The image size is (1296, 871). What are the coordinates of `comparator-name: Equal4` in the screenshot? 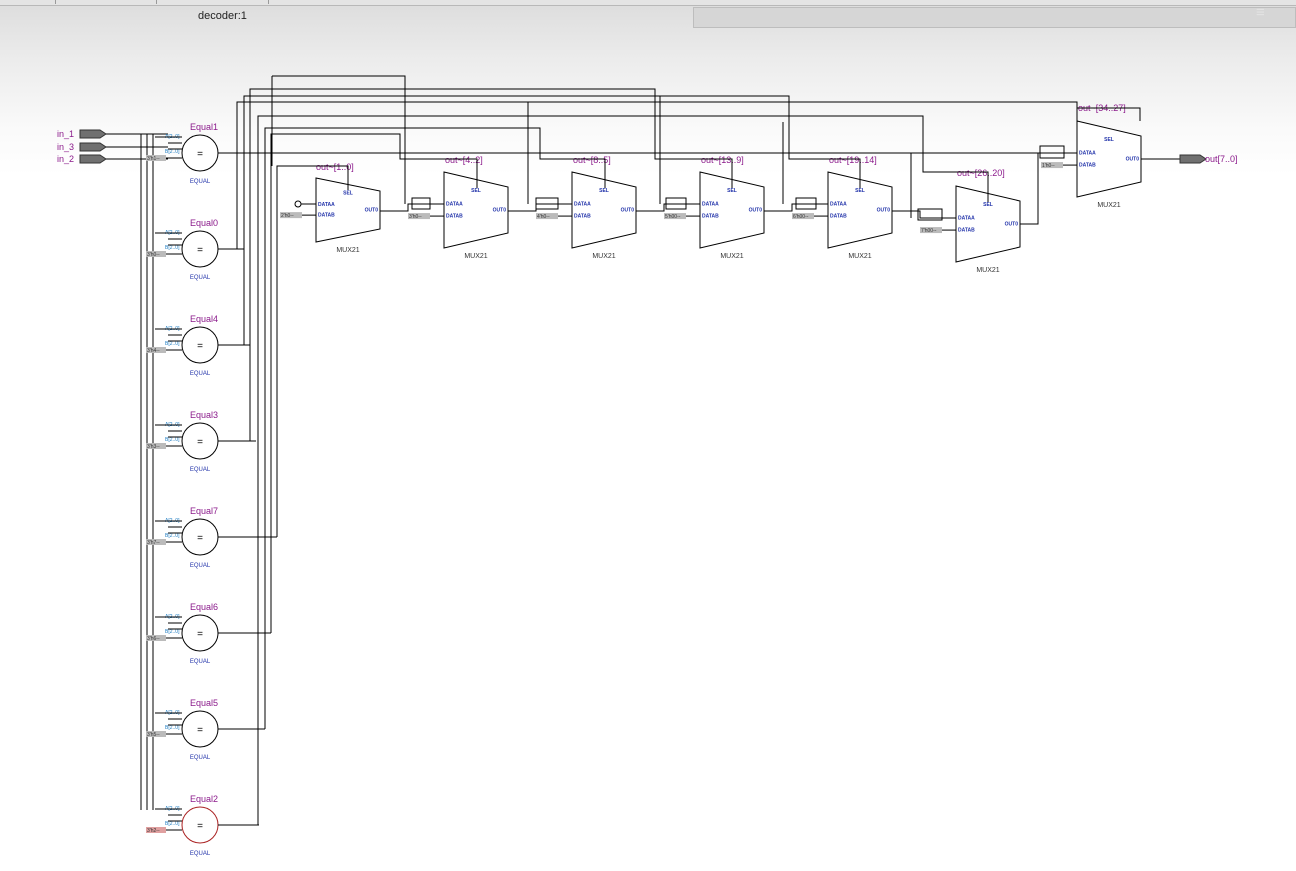 It's located at (204, 319).